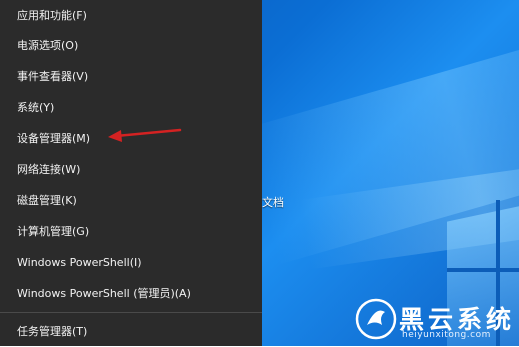  I want to click on watermark-url: heiyunxitong.com, so click(446, 335).